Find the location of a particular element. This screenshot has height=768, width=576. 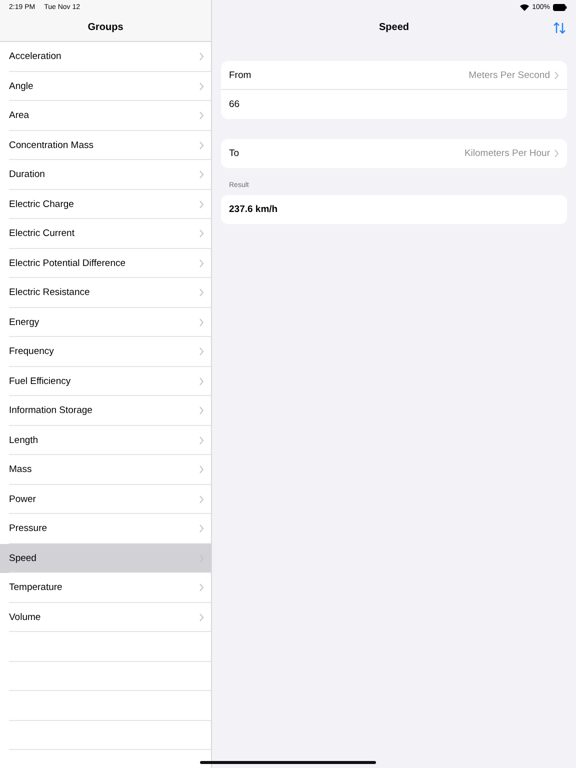

battery-icon is located at coordinates (560, 7).